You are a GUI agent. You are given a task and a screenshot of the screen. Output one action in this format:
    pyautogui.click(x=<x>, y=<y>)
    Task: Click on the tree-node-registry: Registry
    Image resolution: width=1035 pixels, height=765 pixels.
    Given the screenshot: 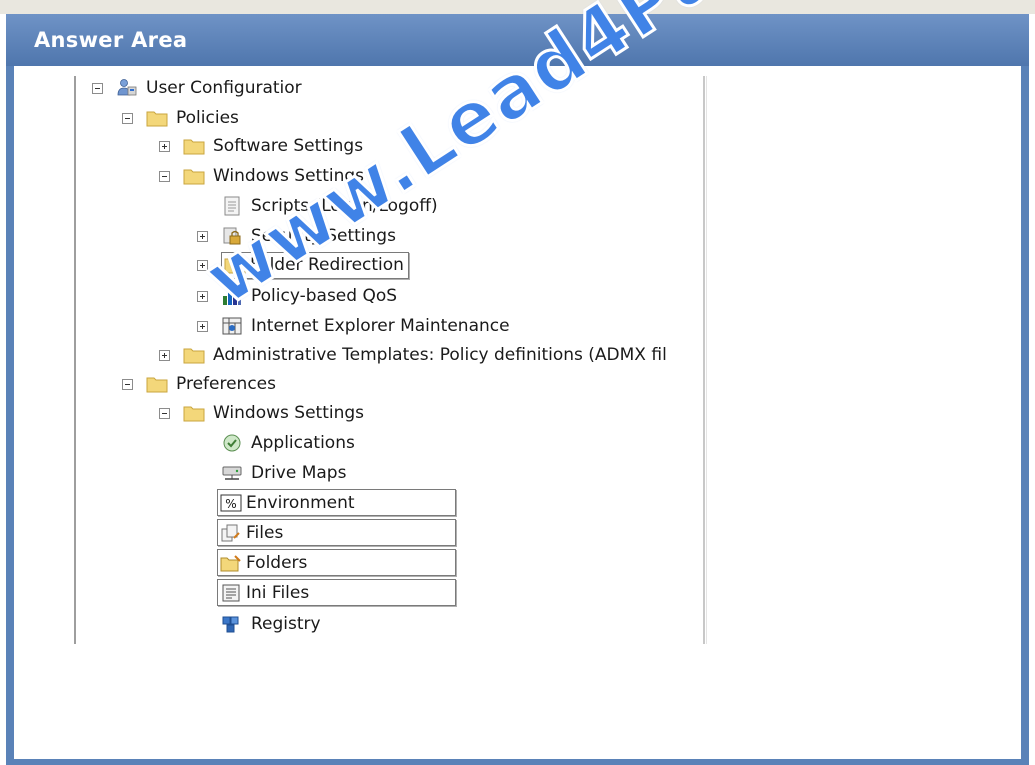 What is the action you would take?
    pyautogui.click(x=259, y=624)
    